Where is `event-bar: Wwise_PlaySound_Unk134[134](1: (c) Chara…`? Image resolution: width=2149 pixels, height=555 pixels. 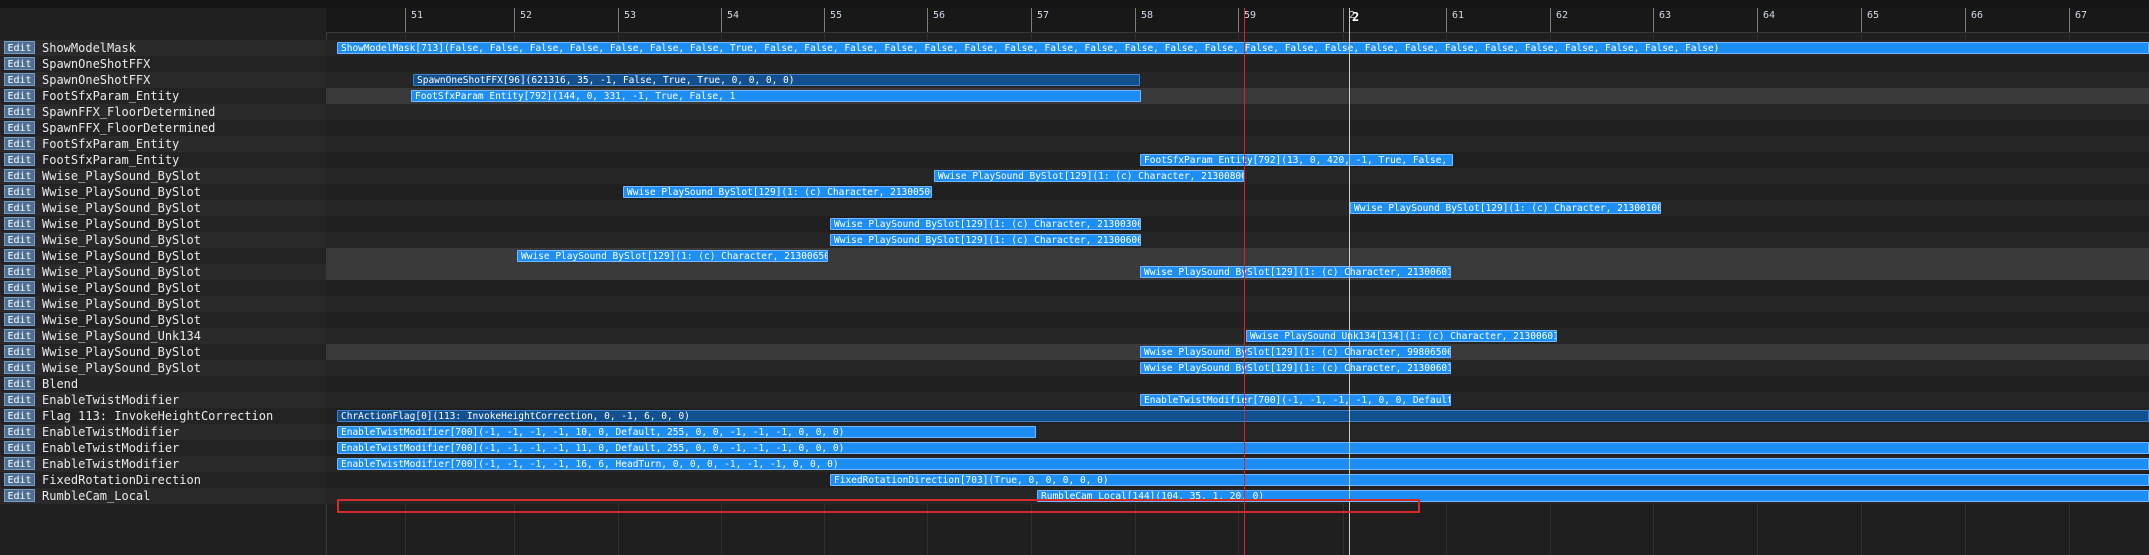 event-bar: Wwise_PlaySound_Unk134[134](1: (c) Chara… is located at coordinates (1401, 336).